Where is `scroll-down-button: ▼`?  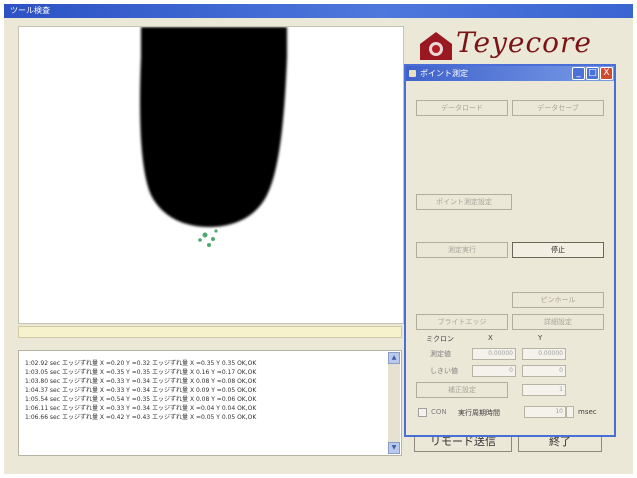 scroll-down-button: ▼ is located at coordinates (394, 448).